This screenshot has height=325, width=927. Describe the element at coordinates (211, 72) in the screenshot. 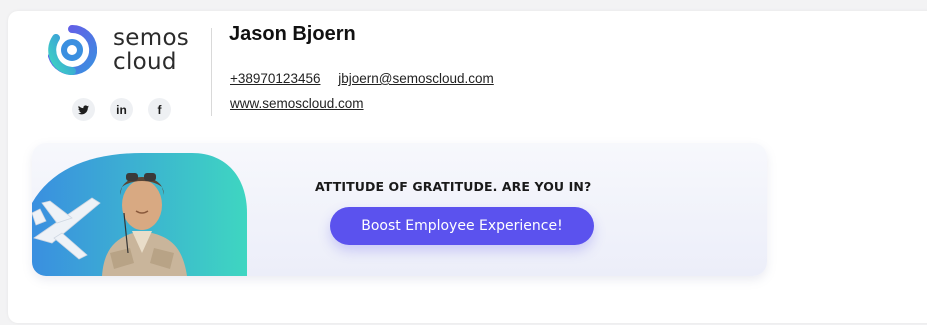

I see `vertical-divider` at that location.